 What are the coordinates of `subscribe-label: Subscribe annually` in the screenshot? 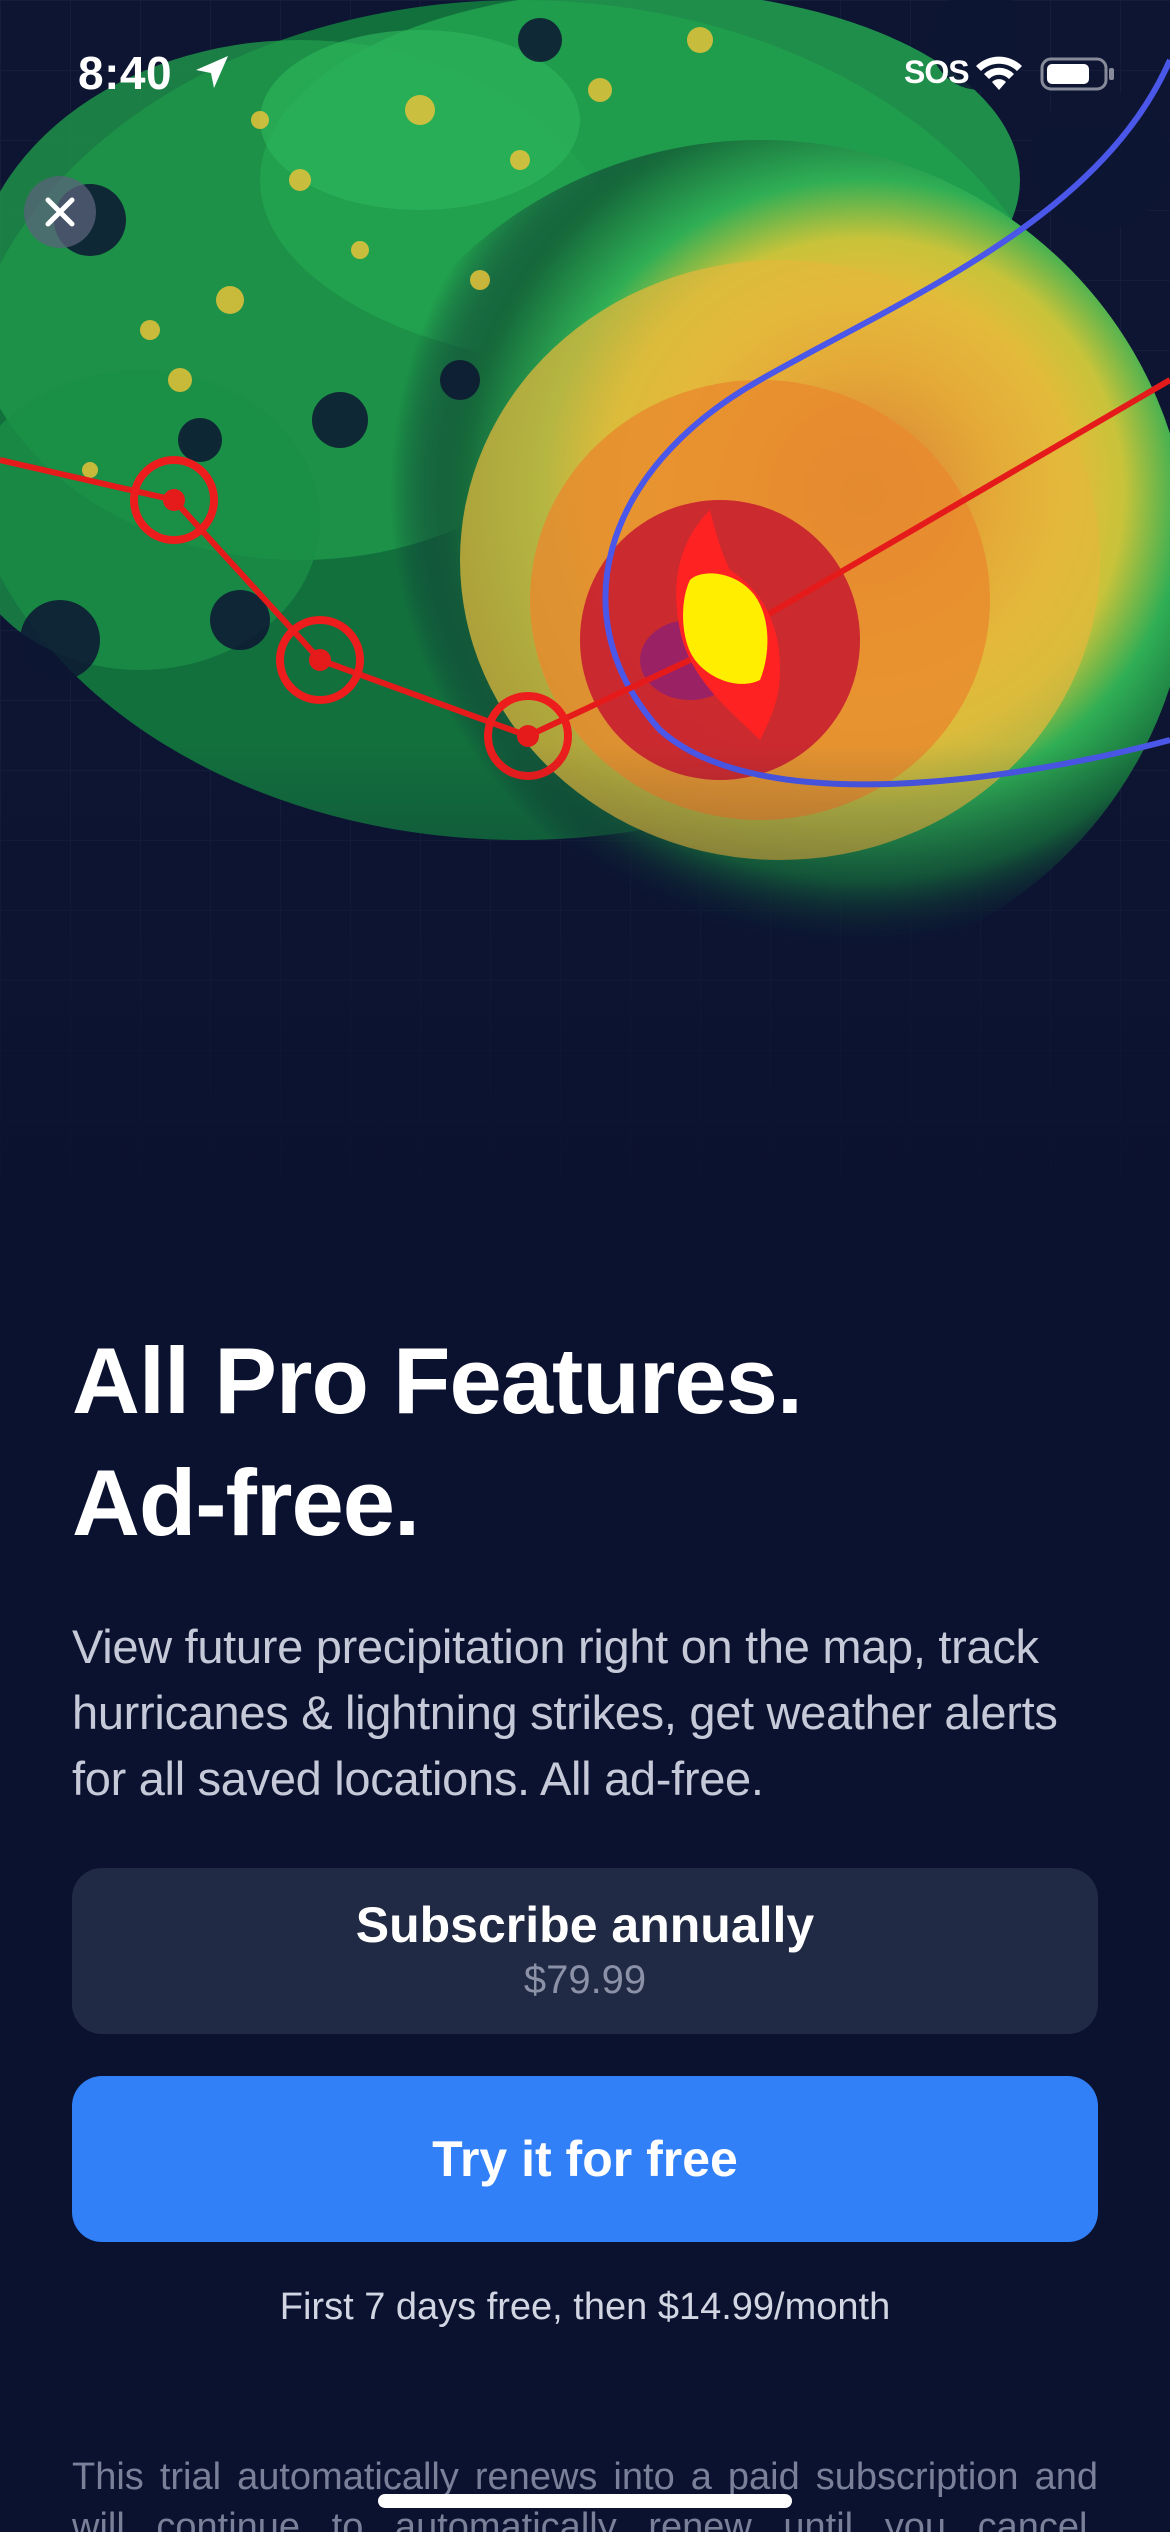 It's located at (585, 1925).